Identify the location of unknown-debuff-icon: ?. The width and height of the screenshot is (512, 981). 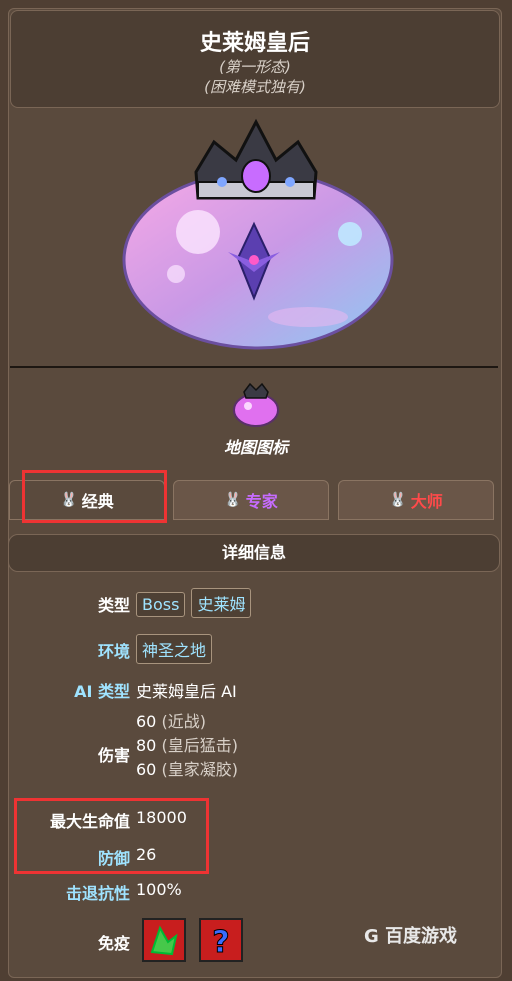
(221, 940).